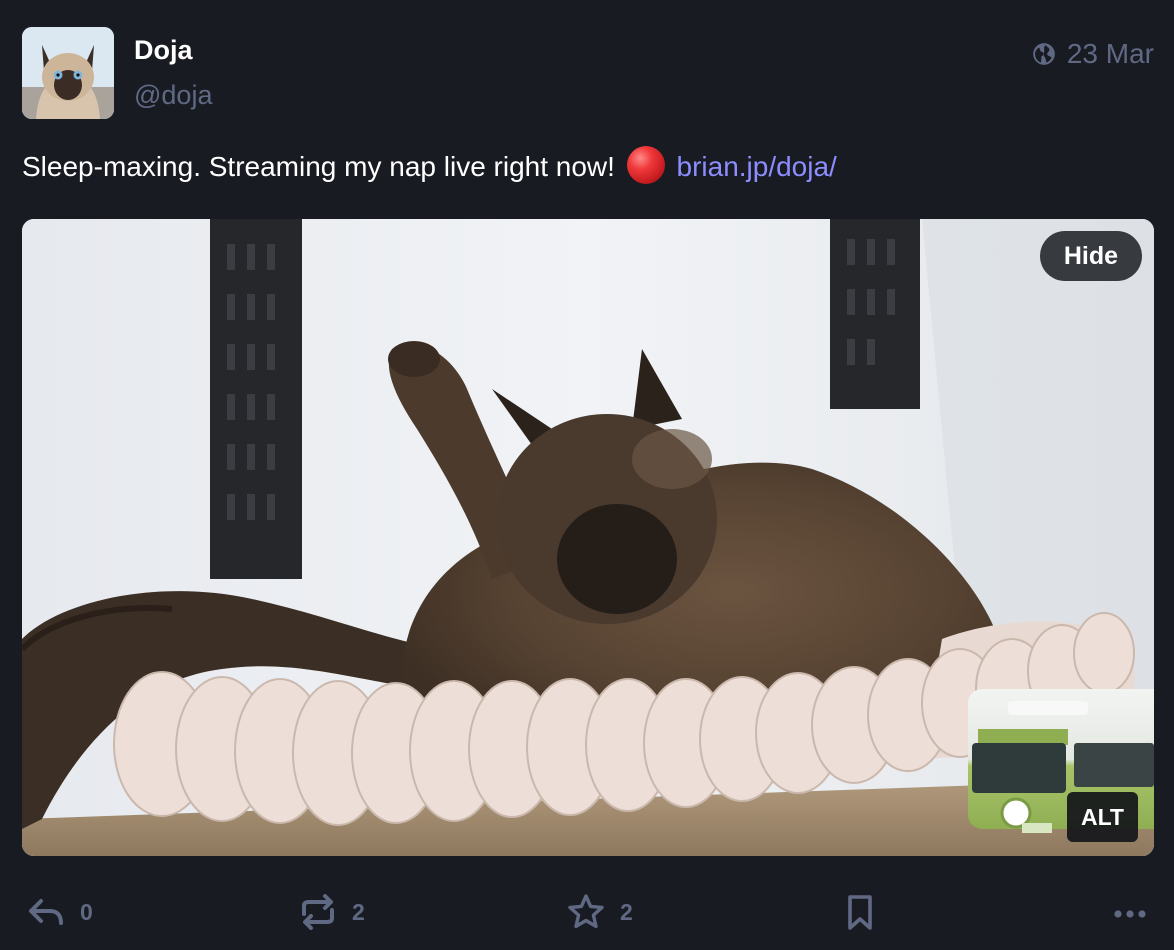  I want to click on boost-count: 2, so click(358, 911).